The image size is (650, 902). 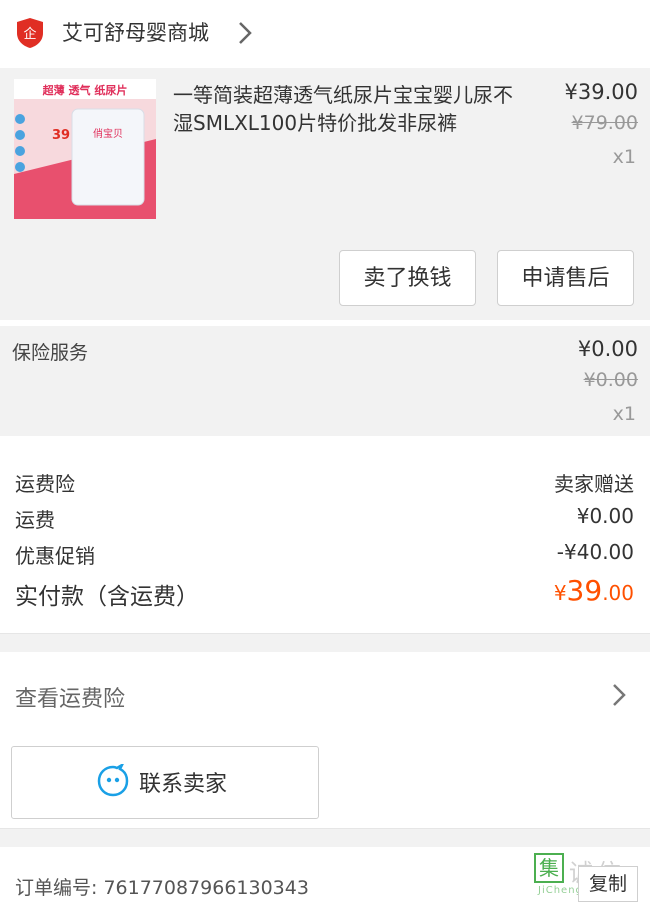 I want to click on view-shipping-insurance-link: 查看运费险, so click(x=70, y=697).